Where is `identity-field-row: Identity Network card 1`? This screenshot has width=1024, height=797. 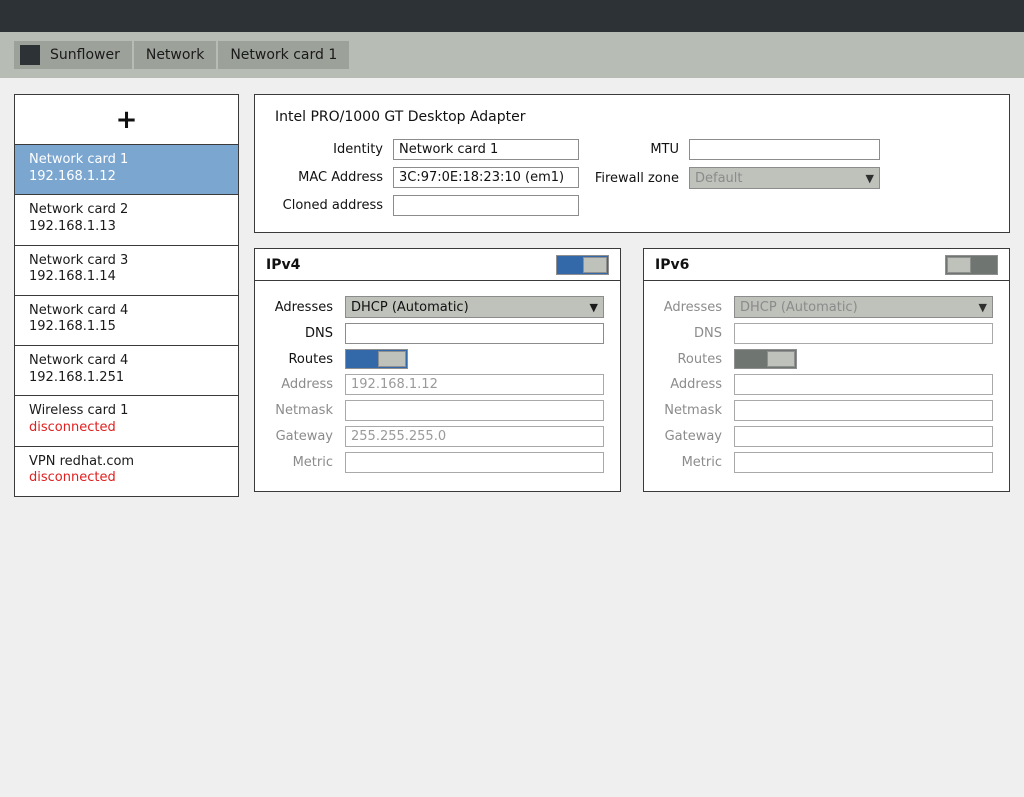 identity-field-row: Identity Network card 1 is located at coordinates (427, 149).